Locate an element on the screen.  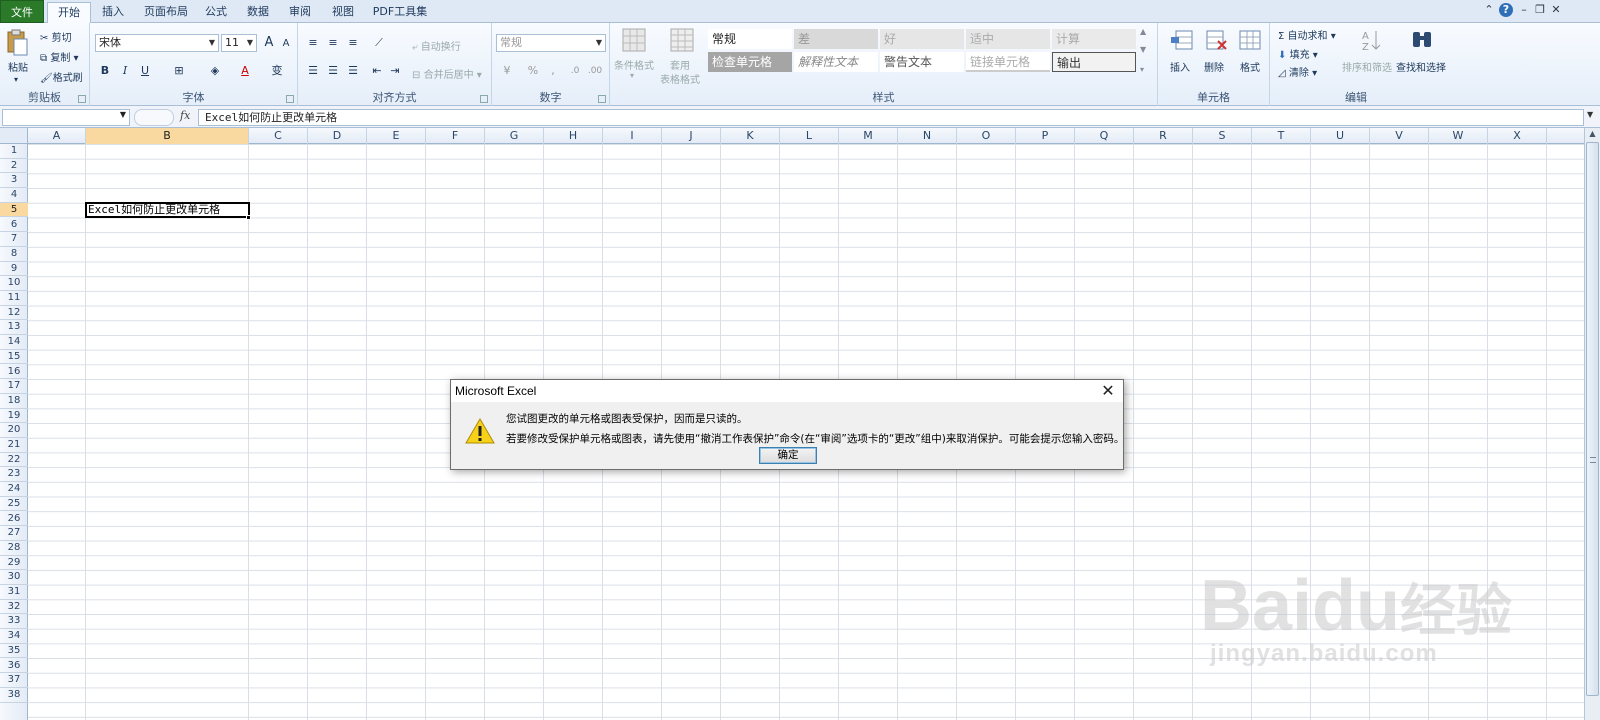
row-header-32: 32 is located at coordinates (14, 607).